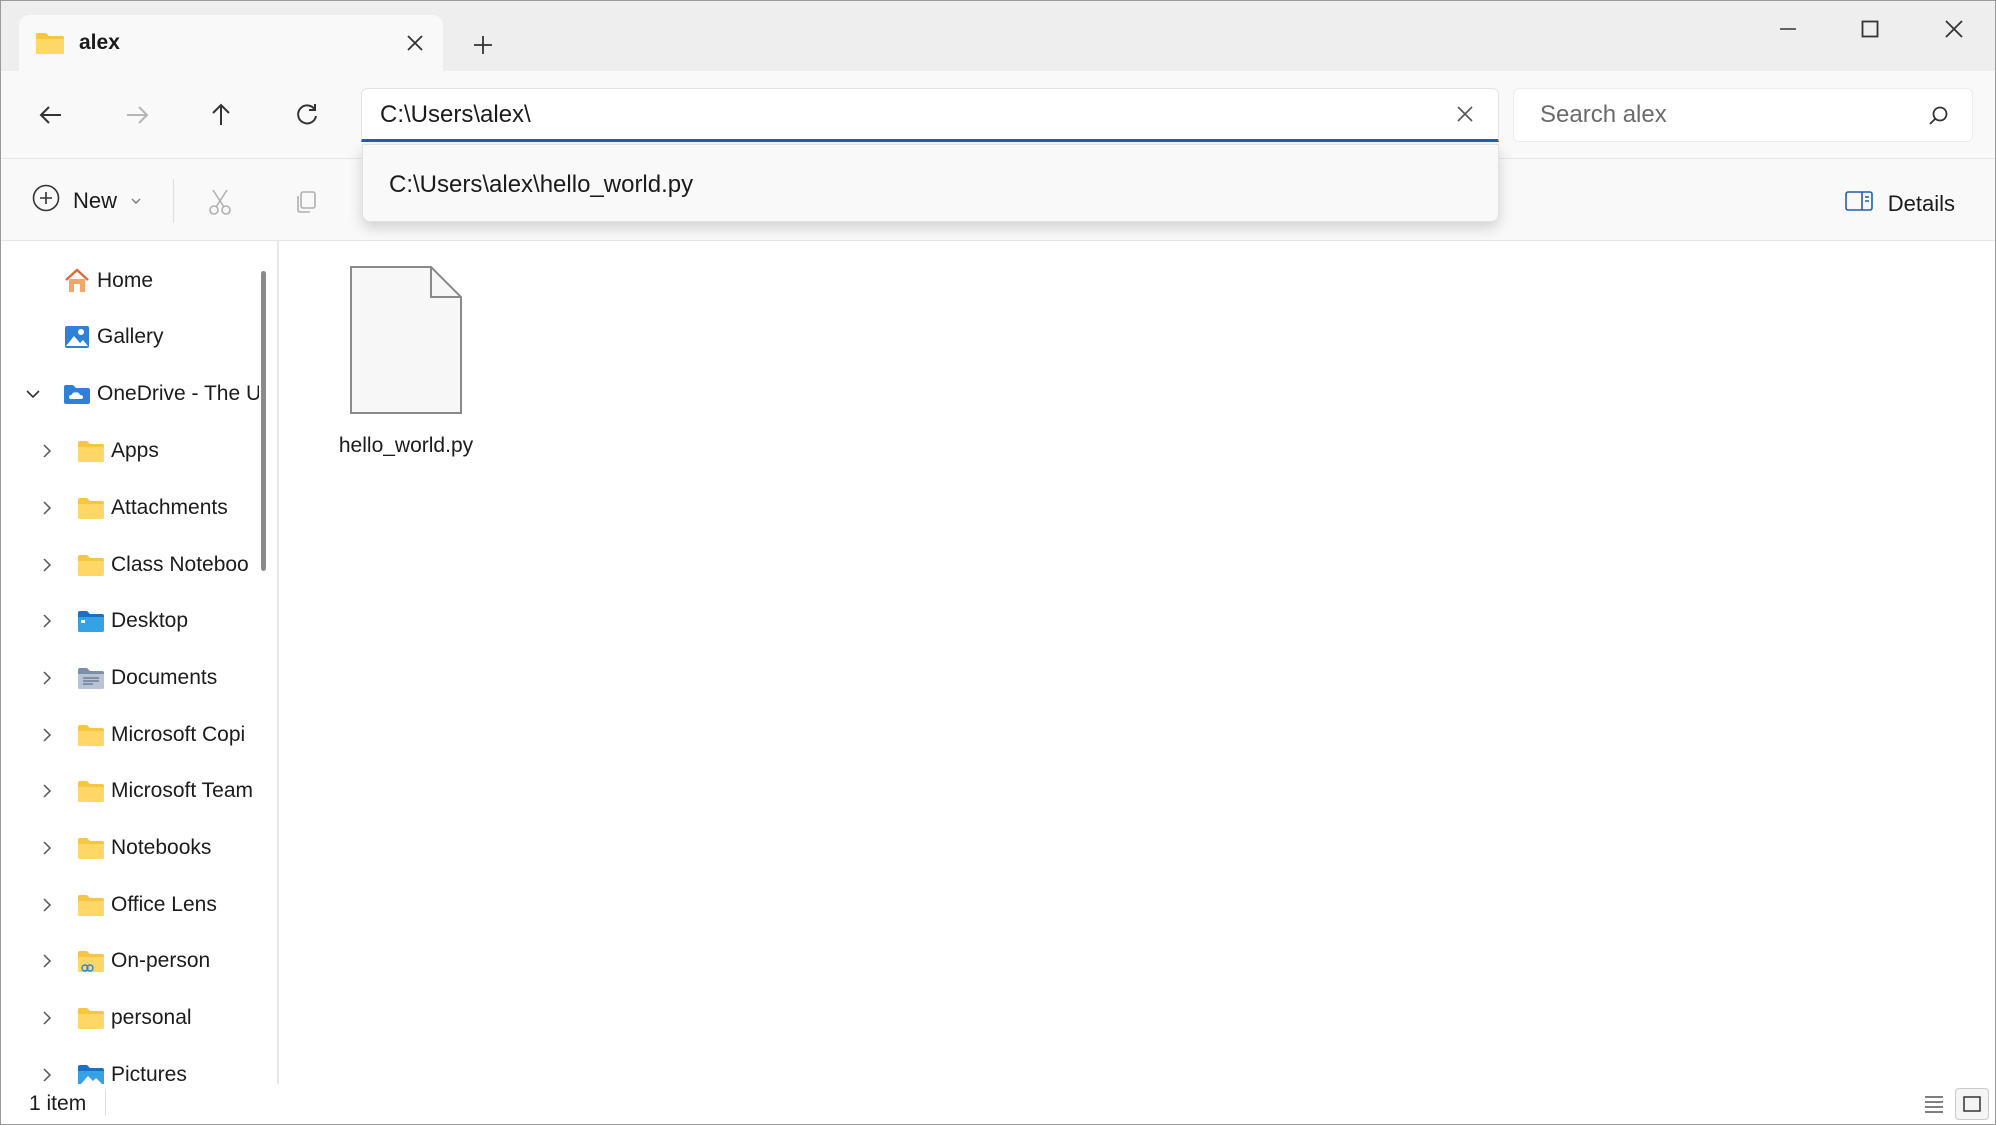 The image size is (1996, 1125). I want to click on sidebar-item-label: Apps, so click(135, 450).